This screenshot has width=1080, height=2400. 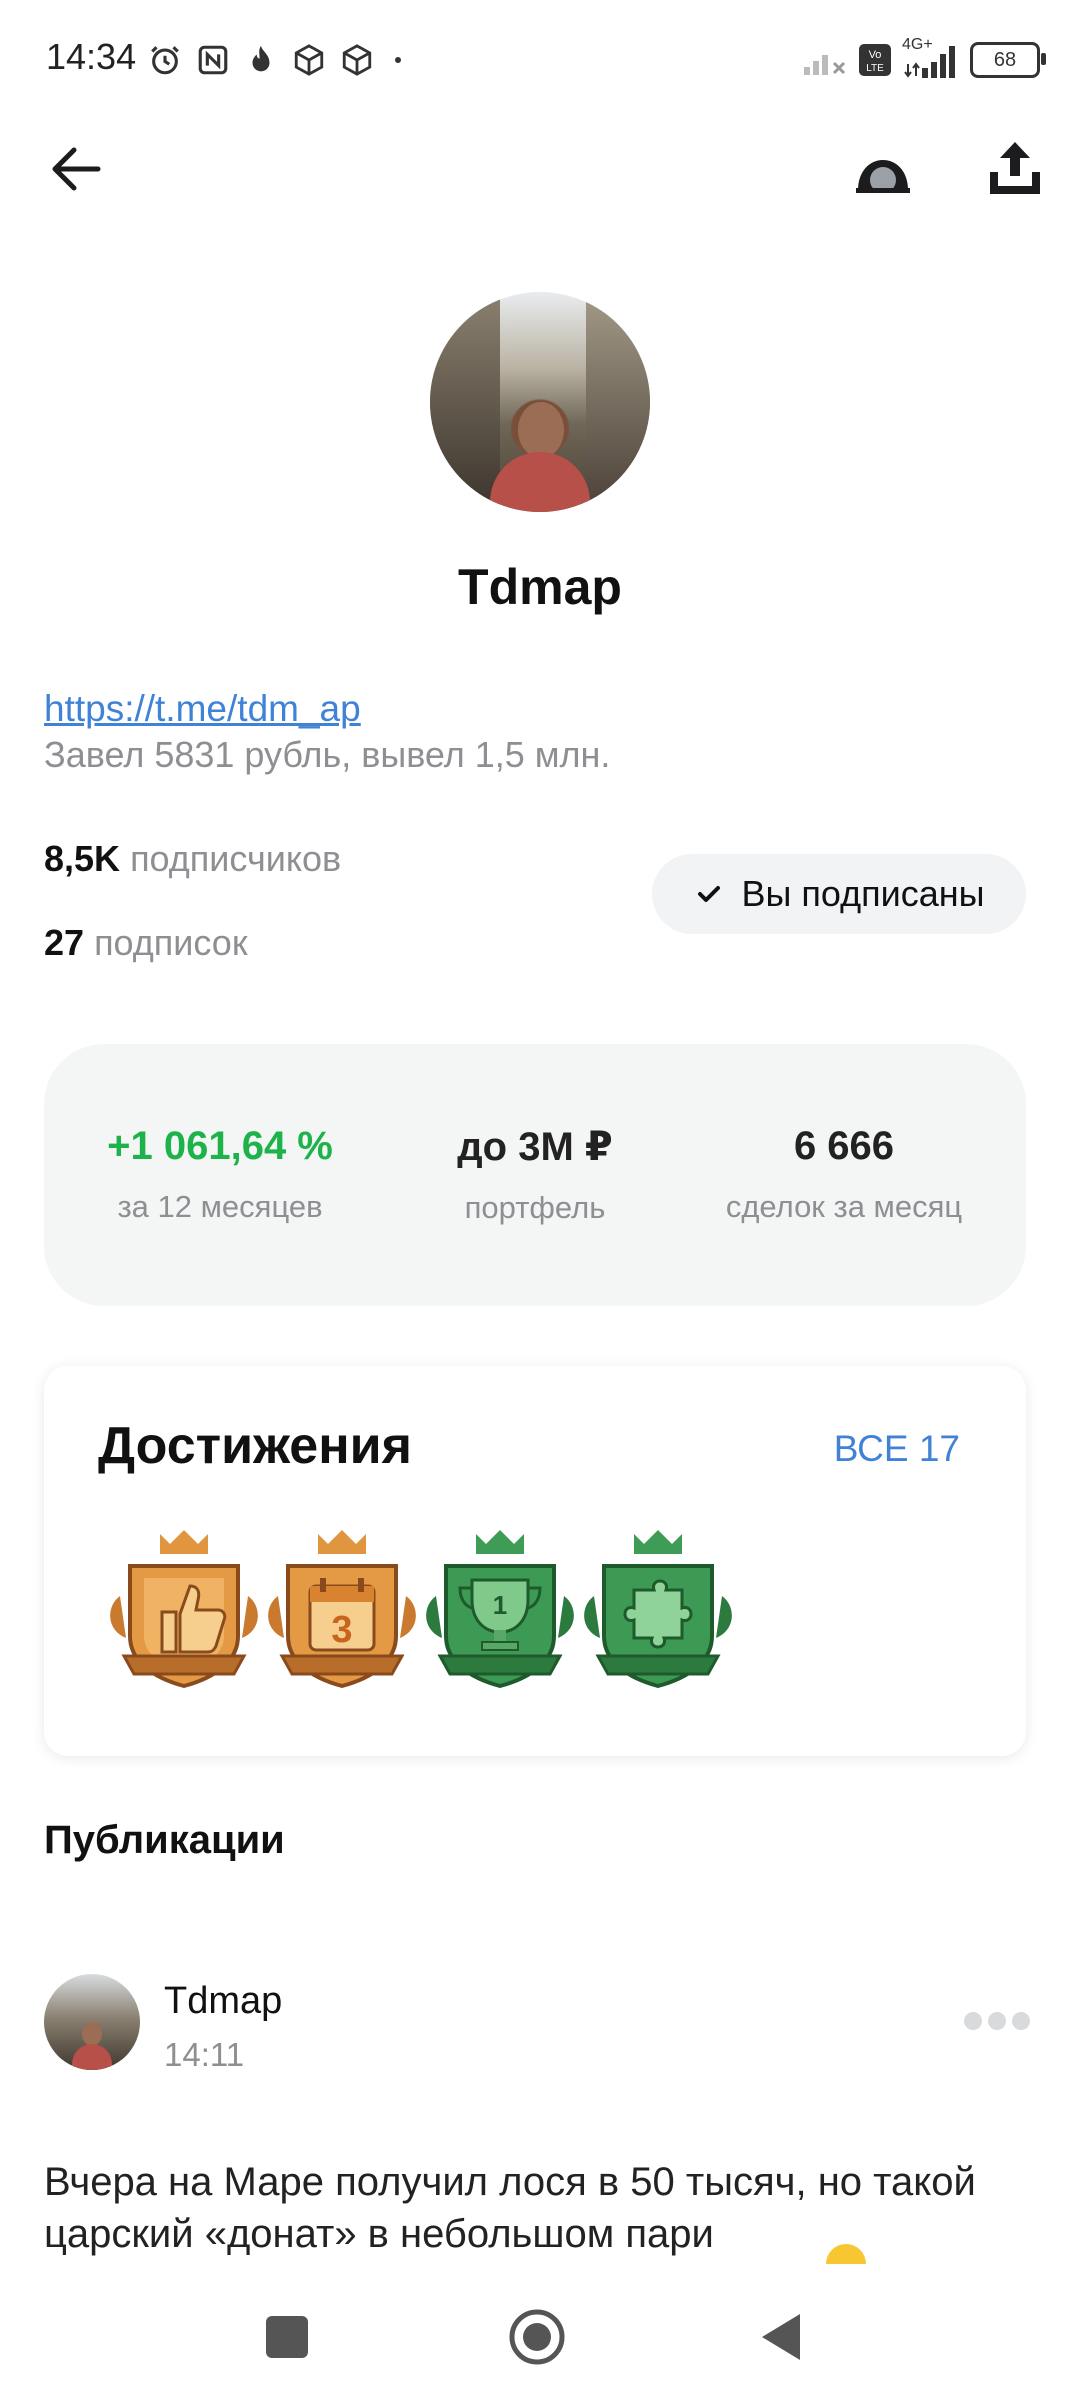 I want to click on profile-avatar, so click(x=540, y=402).